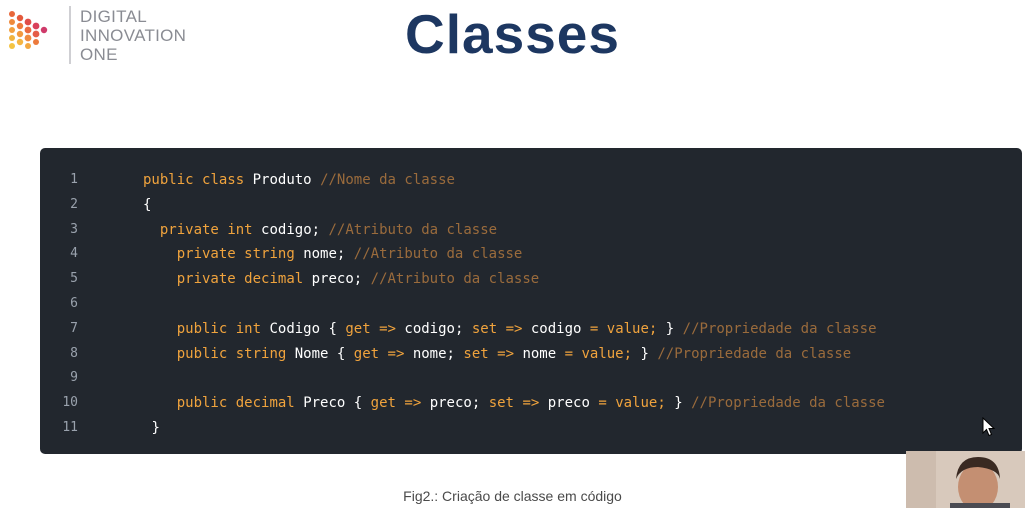 This screenshot has width=1025, height=508. I want to click on code-line-3: private int codigo; //Atributo da classe, so click(577, 230).